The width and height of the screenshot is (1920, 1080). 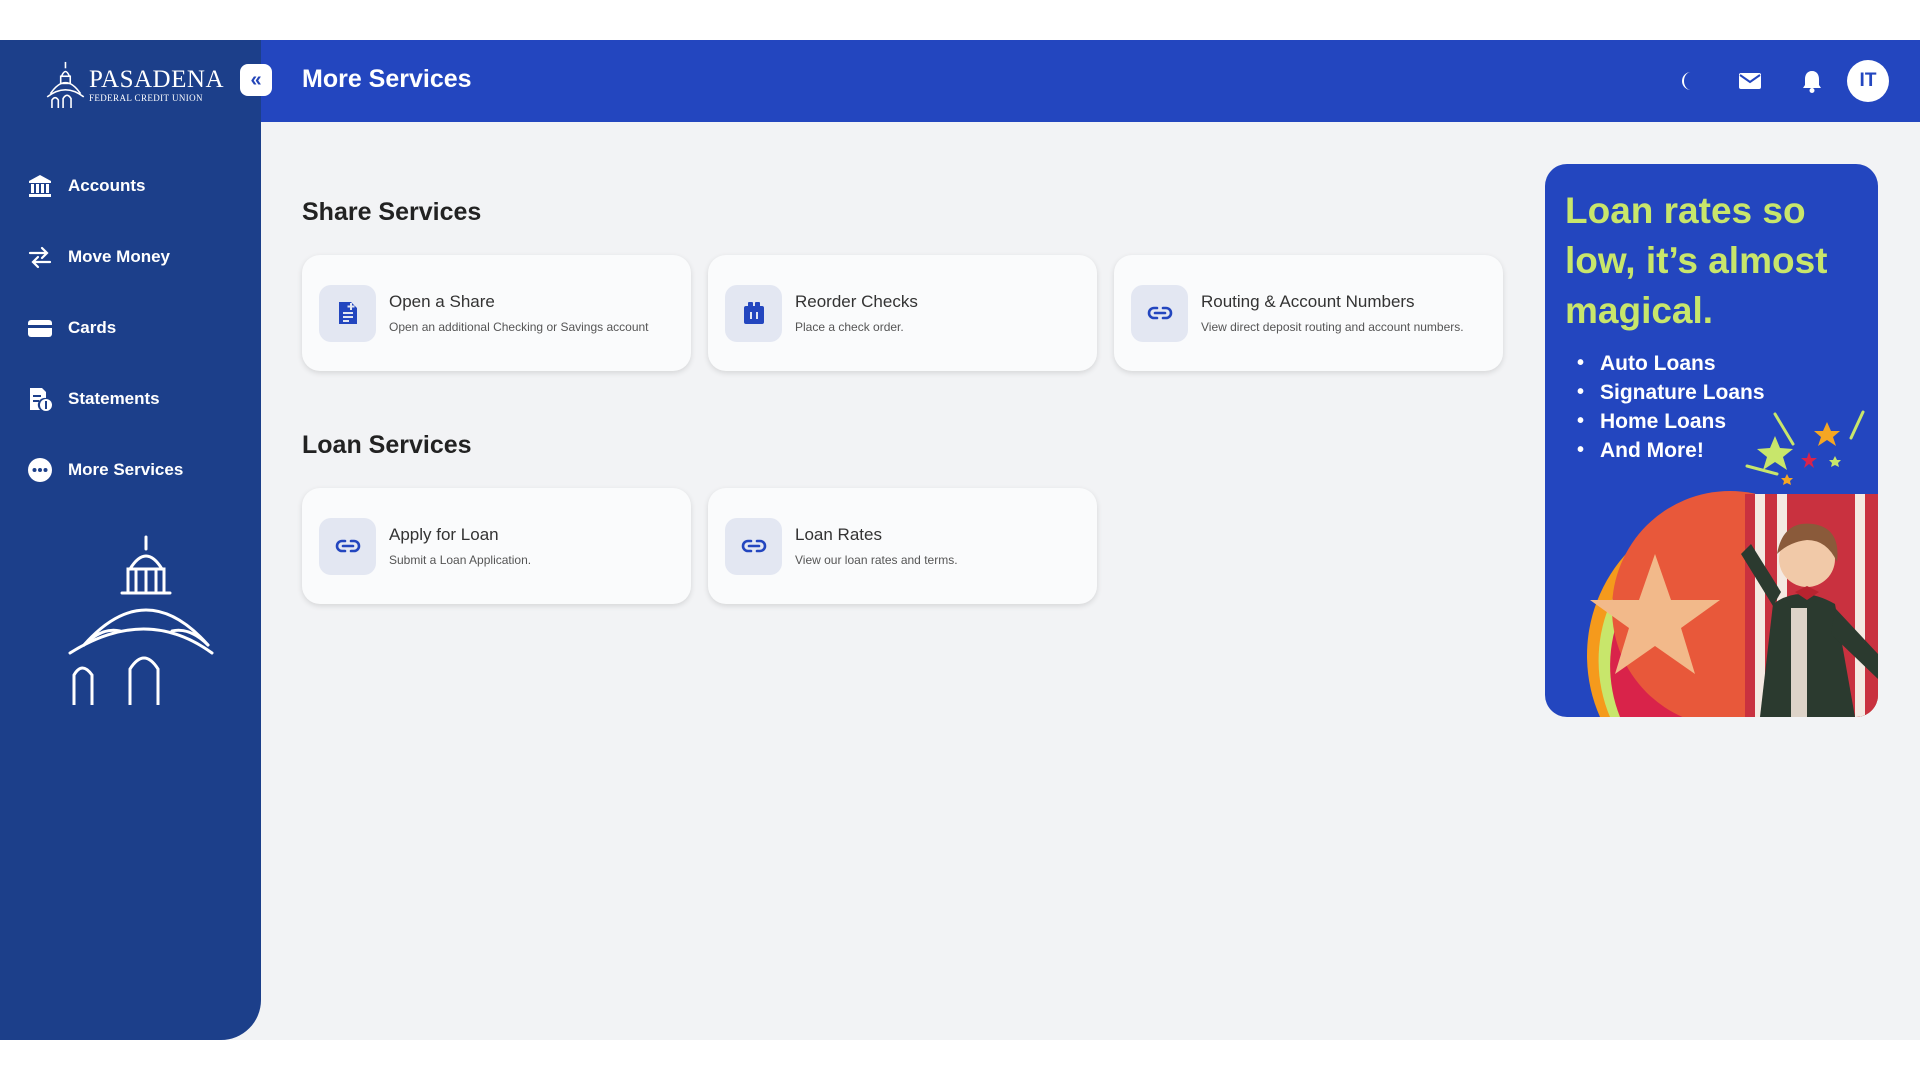 I want to click on magician-illustration-icon, so click(x=1732, y=563).